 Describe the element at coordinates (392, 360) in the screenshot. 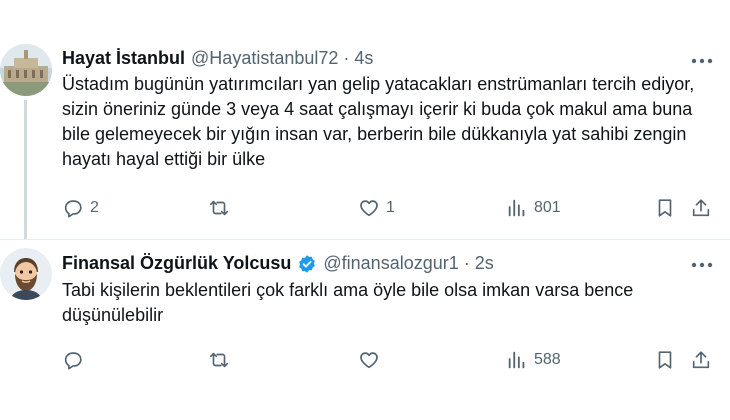

I see `action-bar: 588` at that location.